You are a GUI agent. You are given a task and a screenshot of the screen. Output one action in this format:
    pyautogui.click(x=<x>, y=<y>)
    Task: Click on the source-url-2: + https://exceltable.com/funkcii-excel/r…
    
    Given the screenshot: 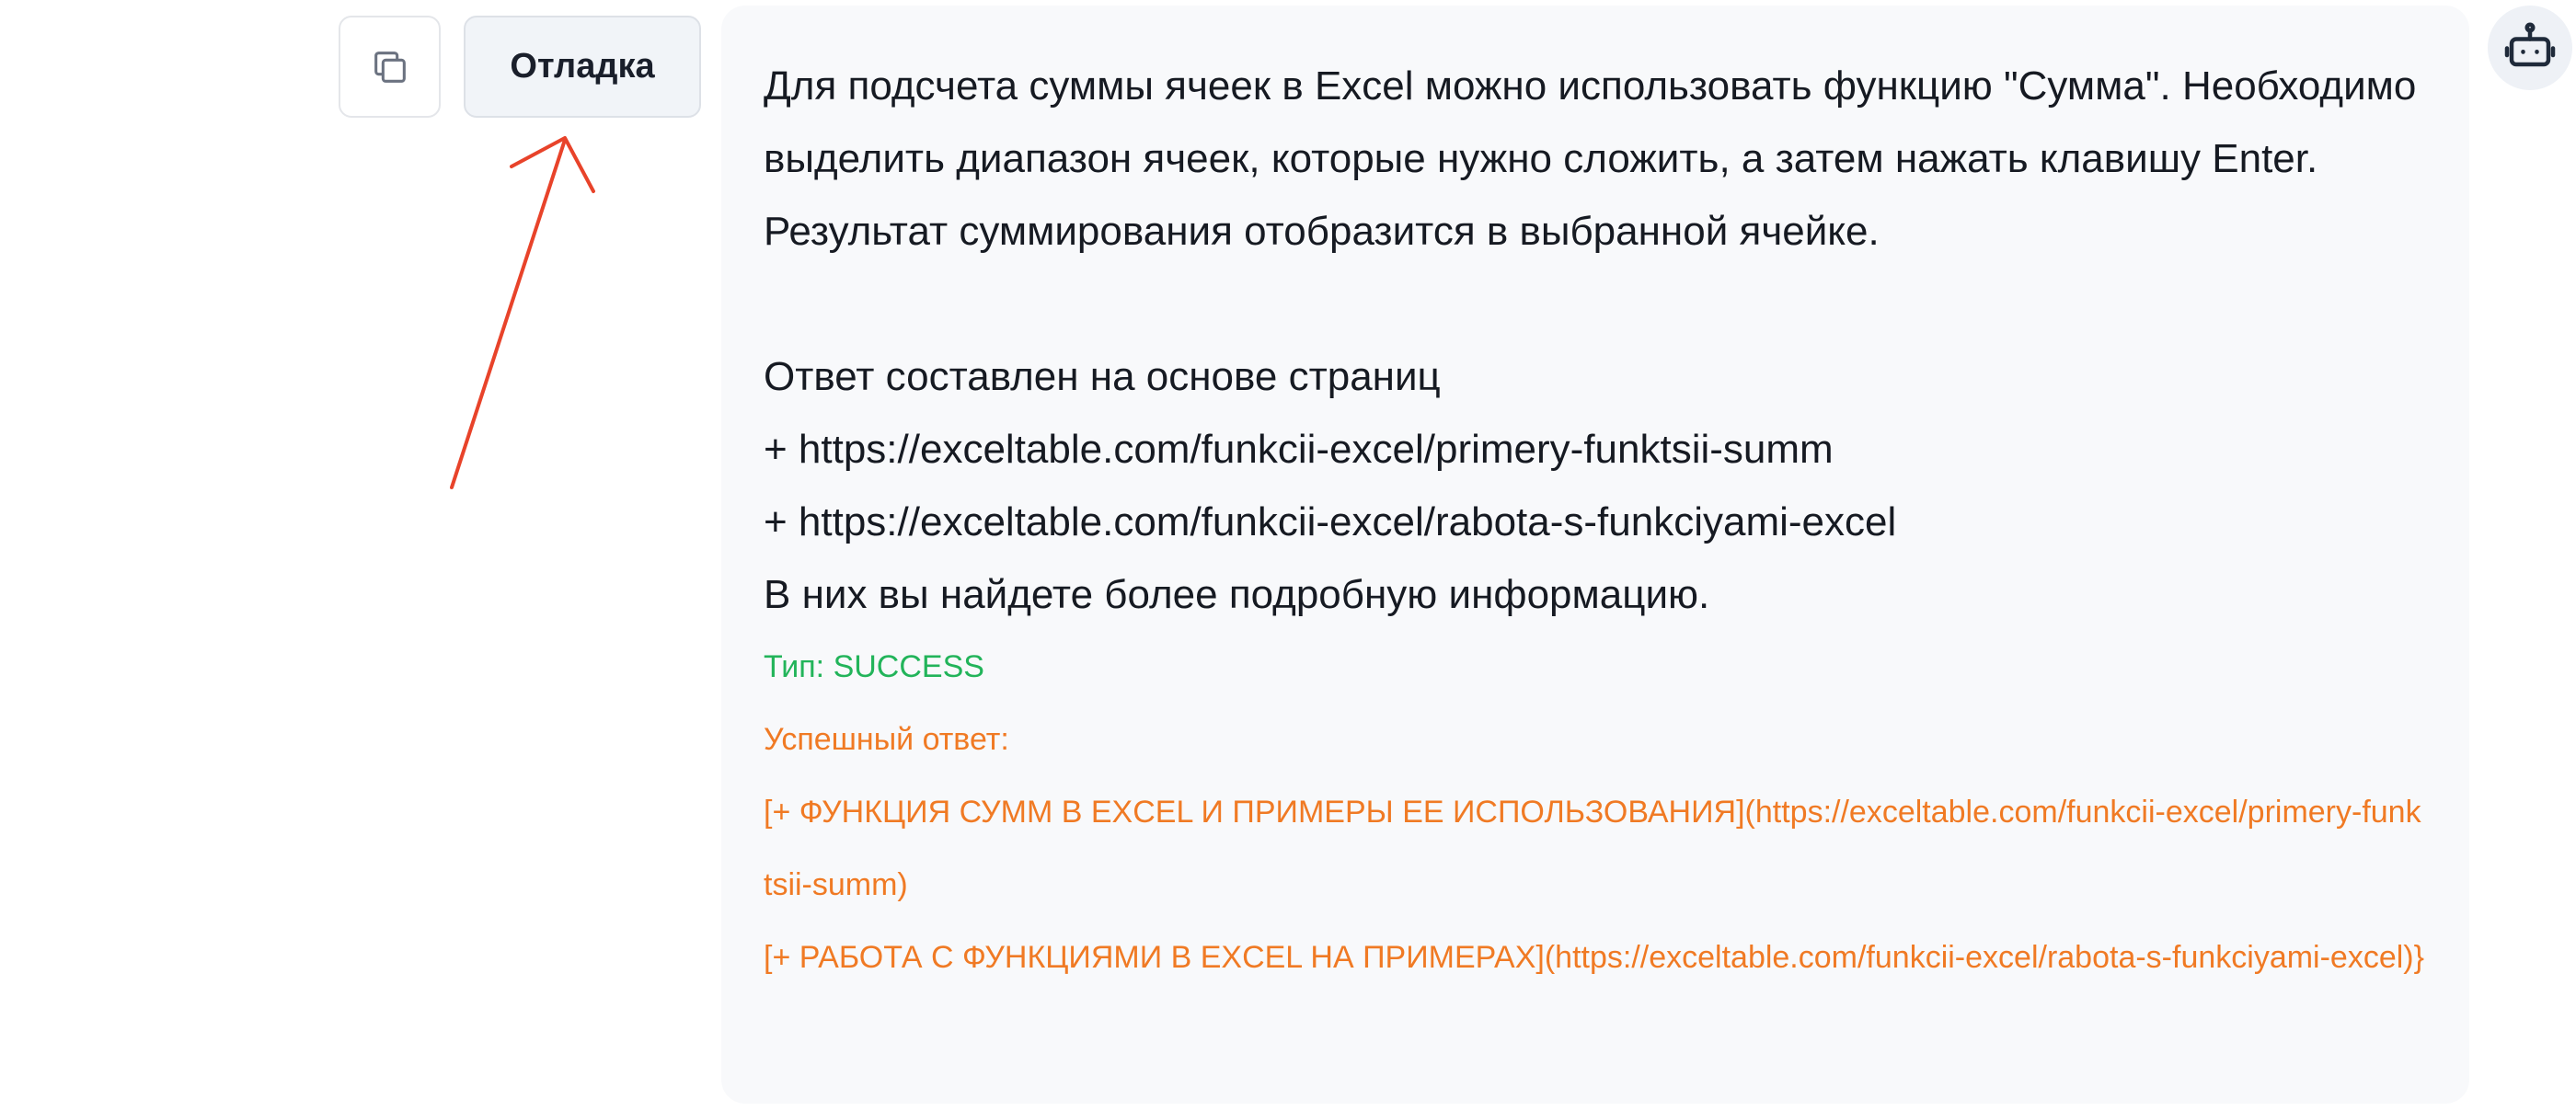 What is the action you would take?
    pyautogui.click(x=1330, y=521)
    